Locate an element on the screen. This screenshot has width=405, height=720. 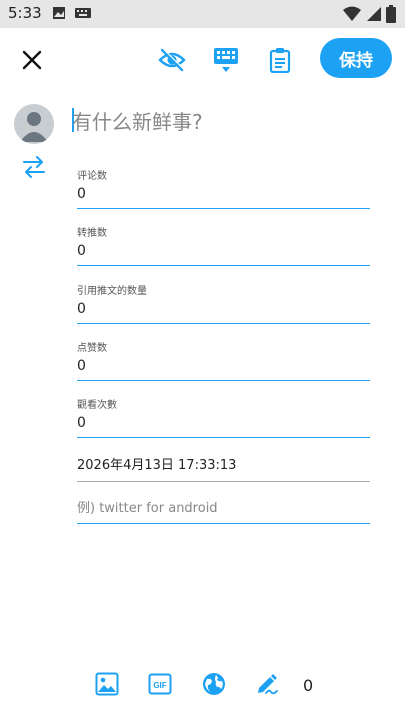
swap-account-button is located at coordinates (34, 169).